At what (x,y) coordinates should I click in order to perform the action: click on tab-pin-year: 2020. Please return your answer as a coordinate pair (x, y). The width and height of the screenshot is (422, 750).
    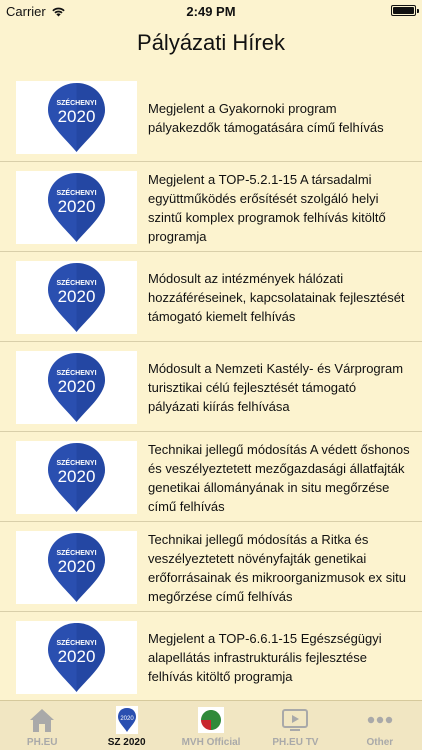
    Looking at the image, I should click on (127, 719).